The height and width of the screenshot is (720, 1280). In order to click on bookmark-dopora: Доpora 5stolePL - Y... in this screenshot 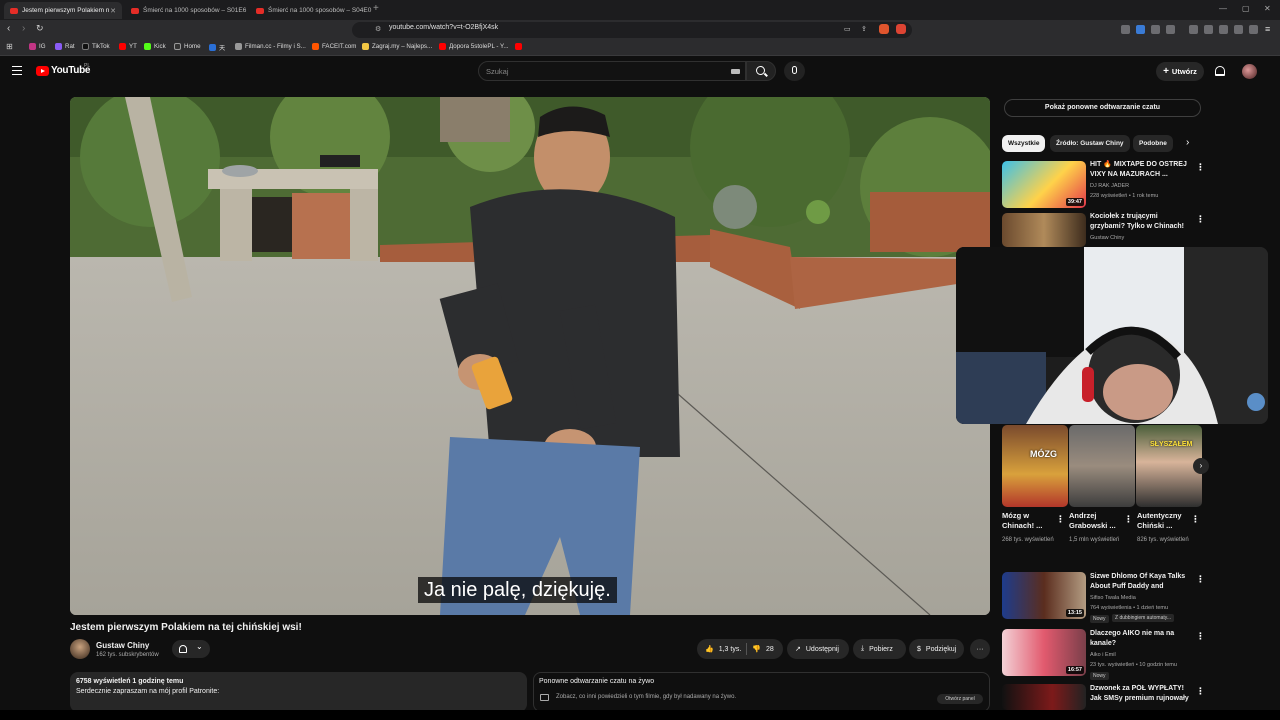, I will do `click(474, 46)`.